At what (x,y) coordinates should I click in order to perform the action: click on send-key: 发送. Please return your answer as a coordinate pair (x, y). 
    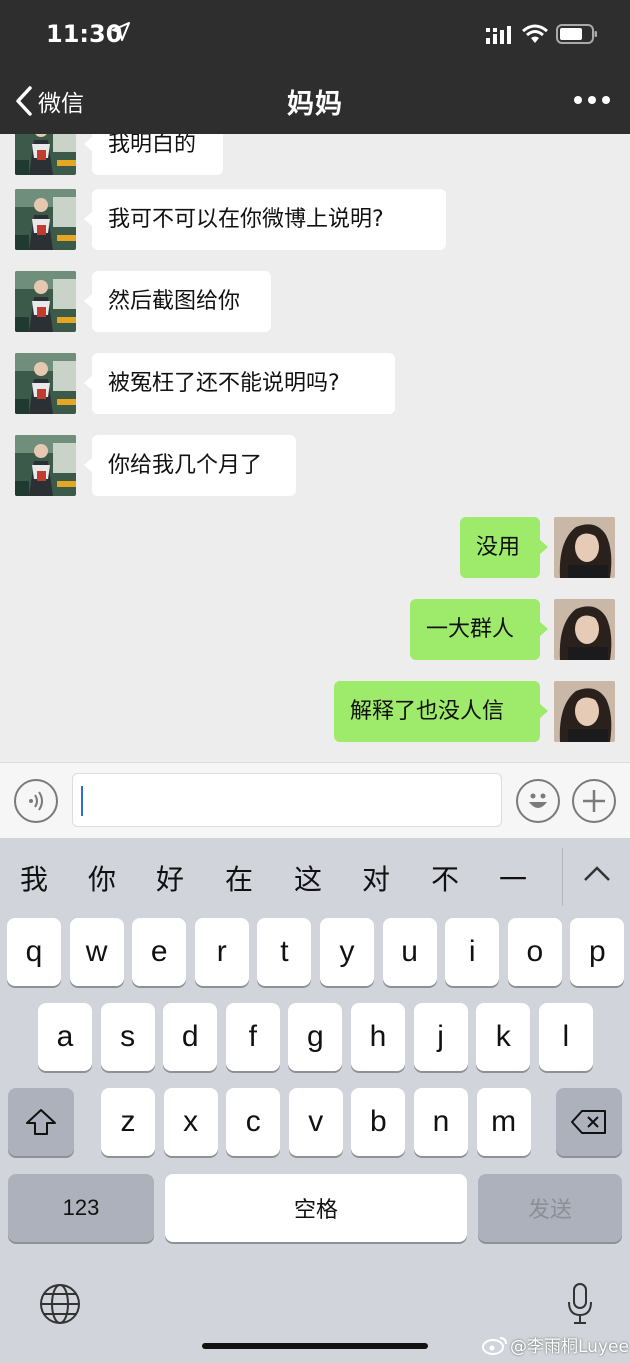
    Looking at the image, I should click on (550, 1208).